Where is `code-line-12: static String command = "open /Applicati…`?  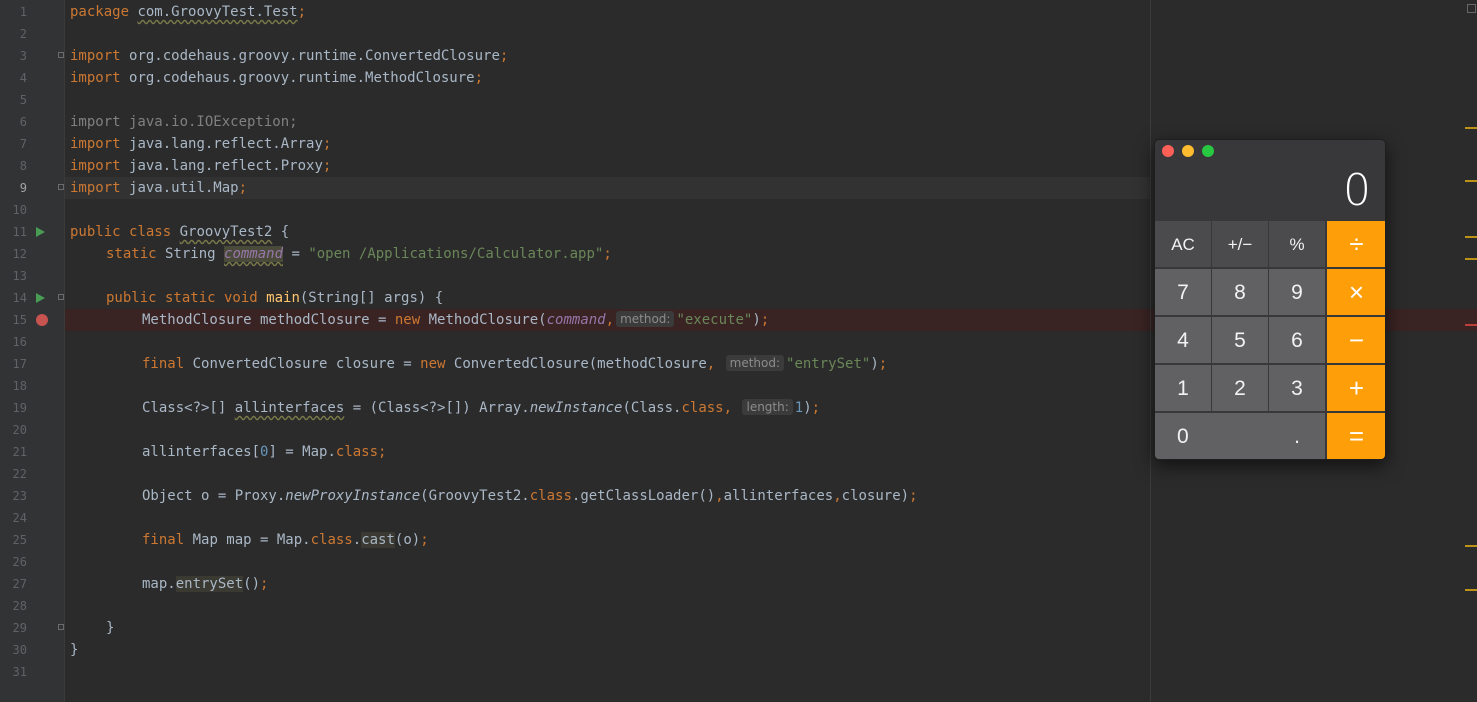 code-line-12: static String command = "open /Applicati… is located at coordinates (359, 254).